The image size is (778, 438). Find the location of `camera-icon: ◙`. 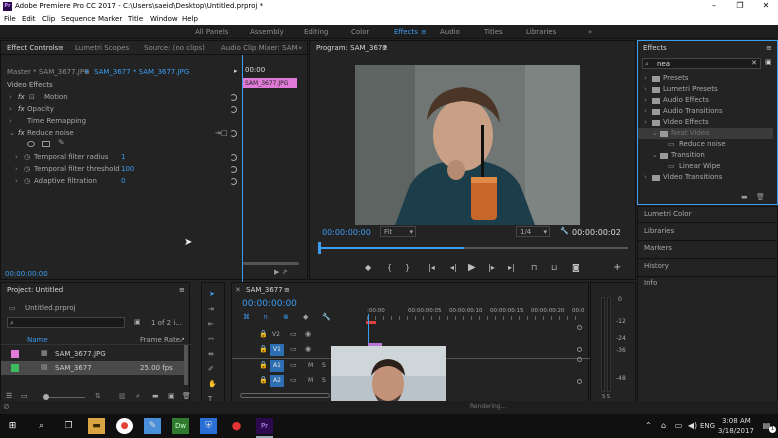

camera-icon: ◙ is located at coordinates (576, 267).